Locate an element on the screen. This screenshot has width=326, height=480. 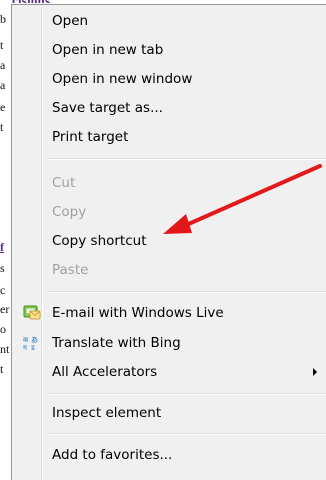
menu-item-inspect-element: Inspect element is located at coordinates (170, 413).